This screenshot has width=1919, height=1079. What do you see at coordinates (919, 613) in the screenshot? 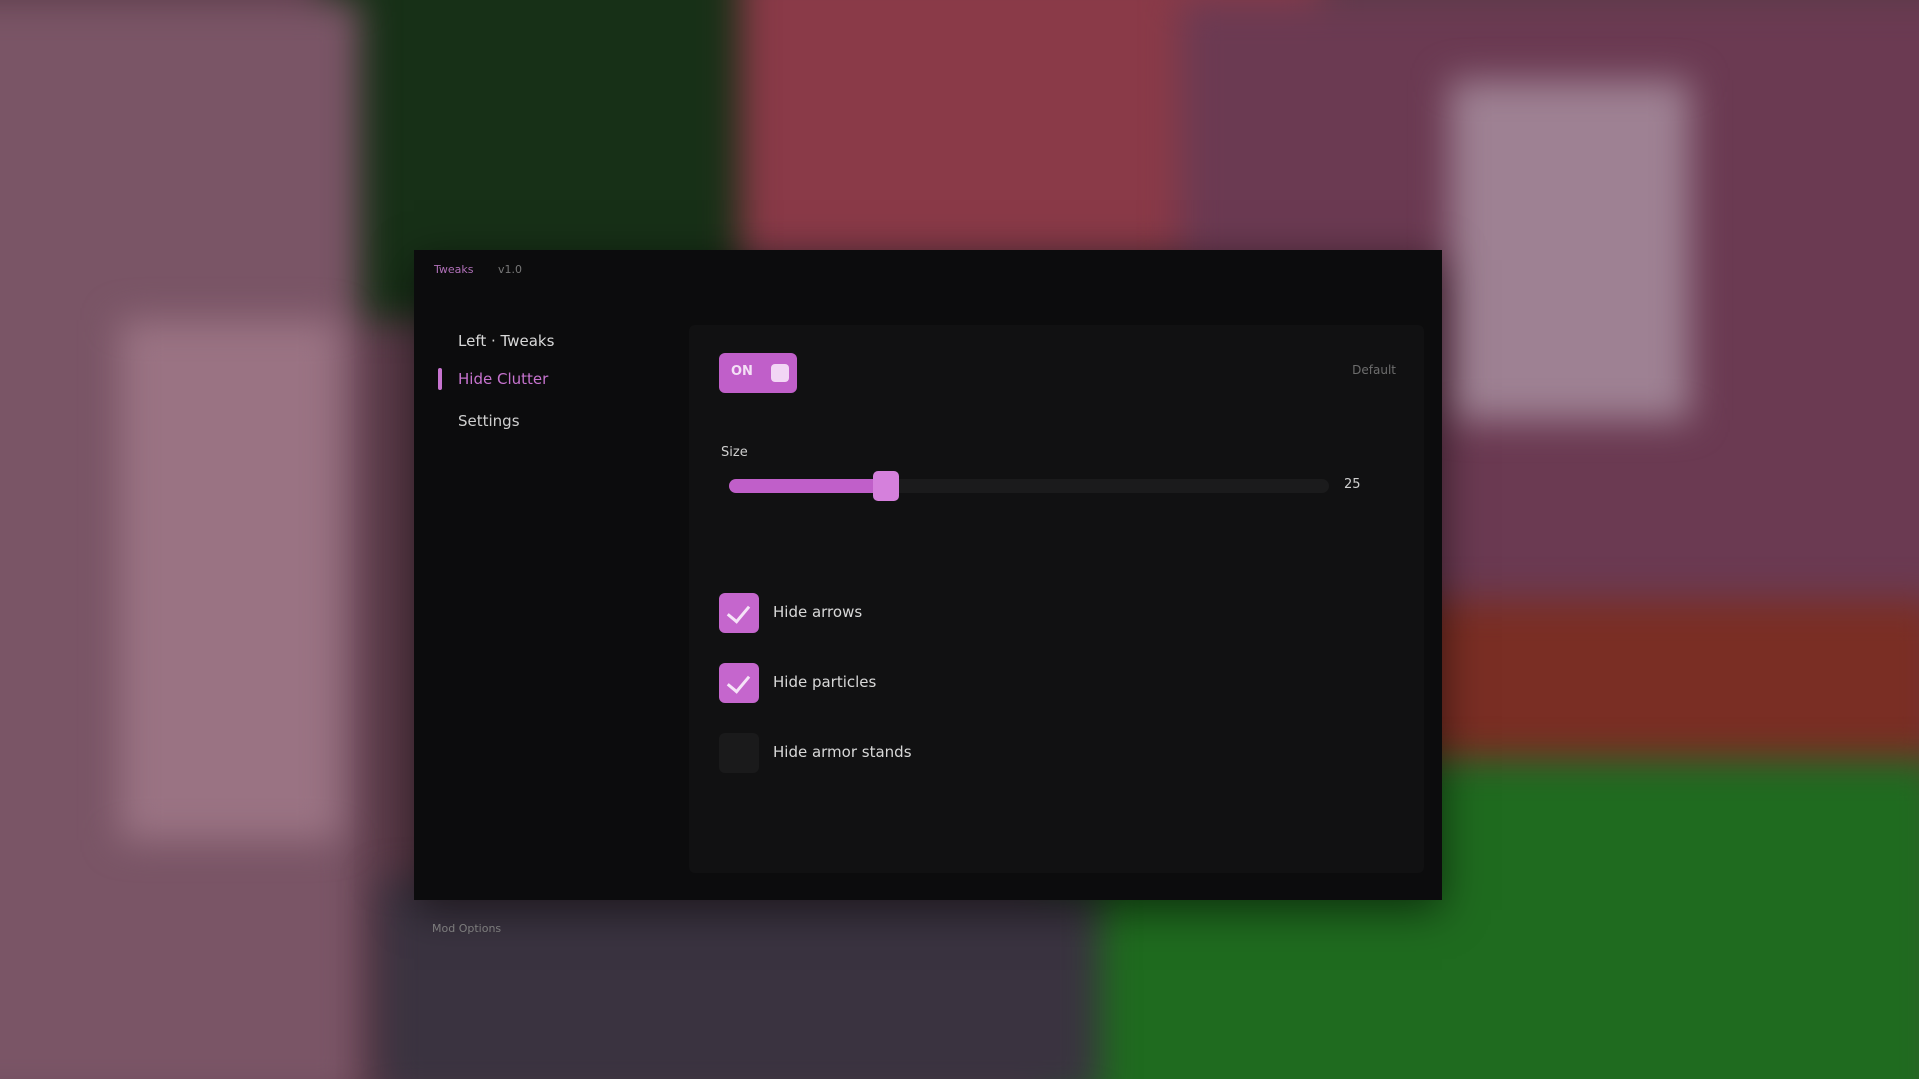
I see `checkbox-hide-arrows: Hide arrows` at bounding box center [919, 613].